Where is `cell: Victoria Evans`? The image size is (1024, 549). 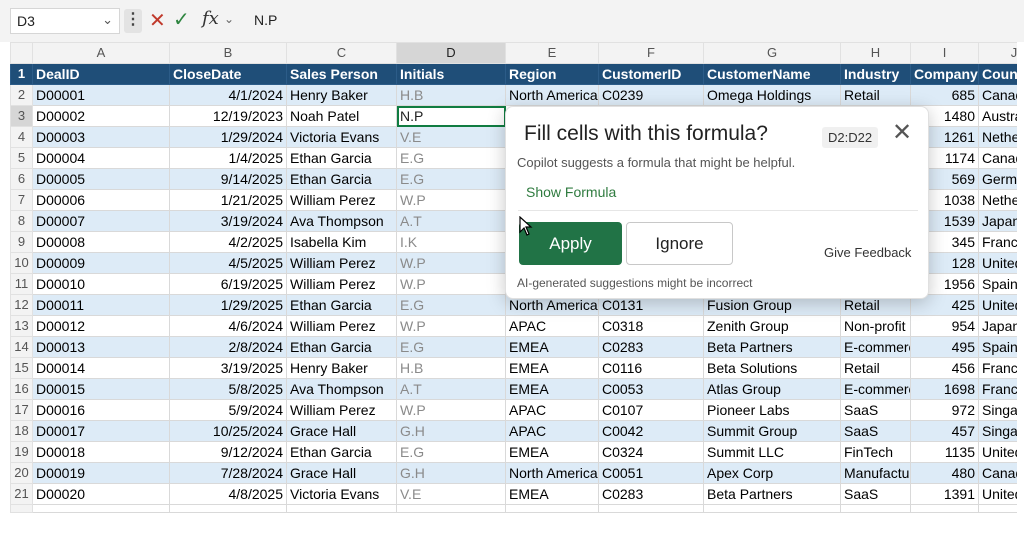 cell: Victoria Evans is located at coordinates (341, 137).